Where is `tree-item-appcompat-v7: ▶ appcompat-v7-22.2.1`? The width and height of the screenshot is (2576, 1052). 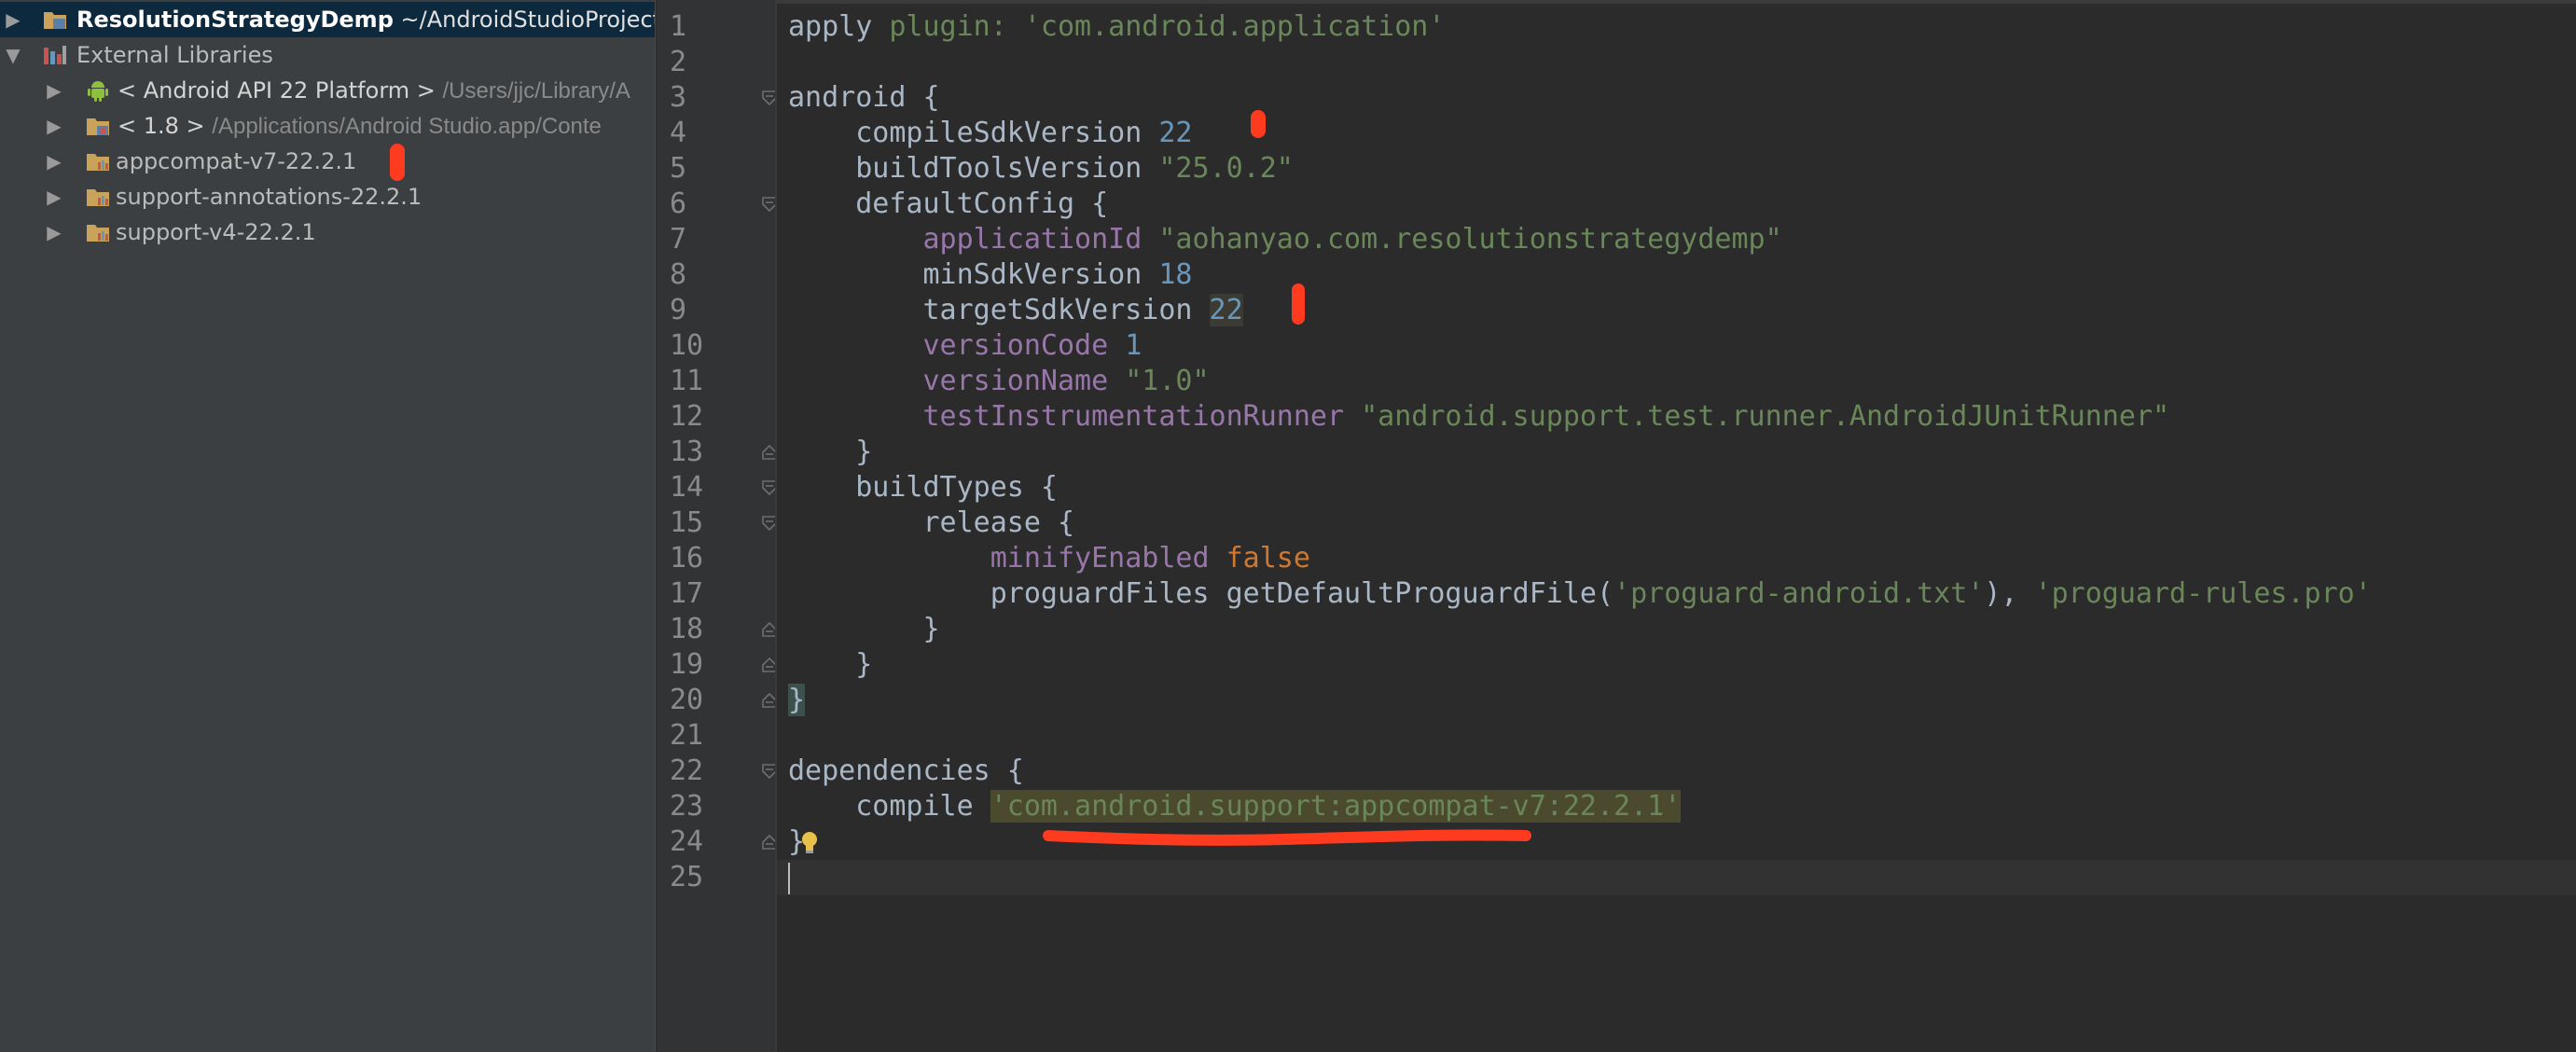 tree-item-appcompat-v7: ▶ appcompat-v7-22.2.1 is located at coordinates (327, 161).